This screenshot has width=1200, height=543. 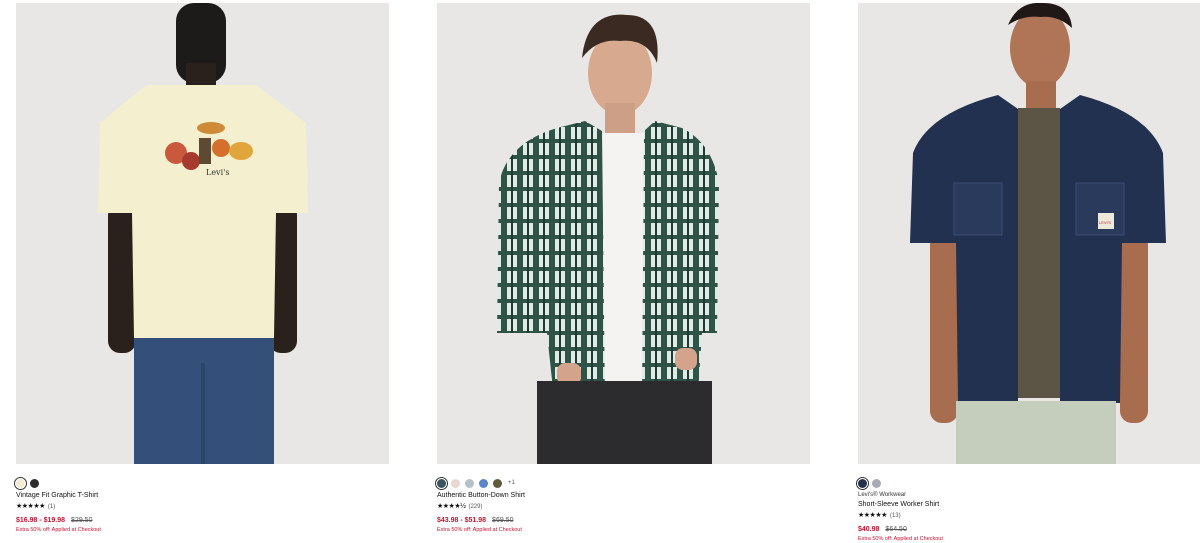 I want to click on product-name: Short-Sleeve Worker Shirt, so click(x=1029, y=504).